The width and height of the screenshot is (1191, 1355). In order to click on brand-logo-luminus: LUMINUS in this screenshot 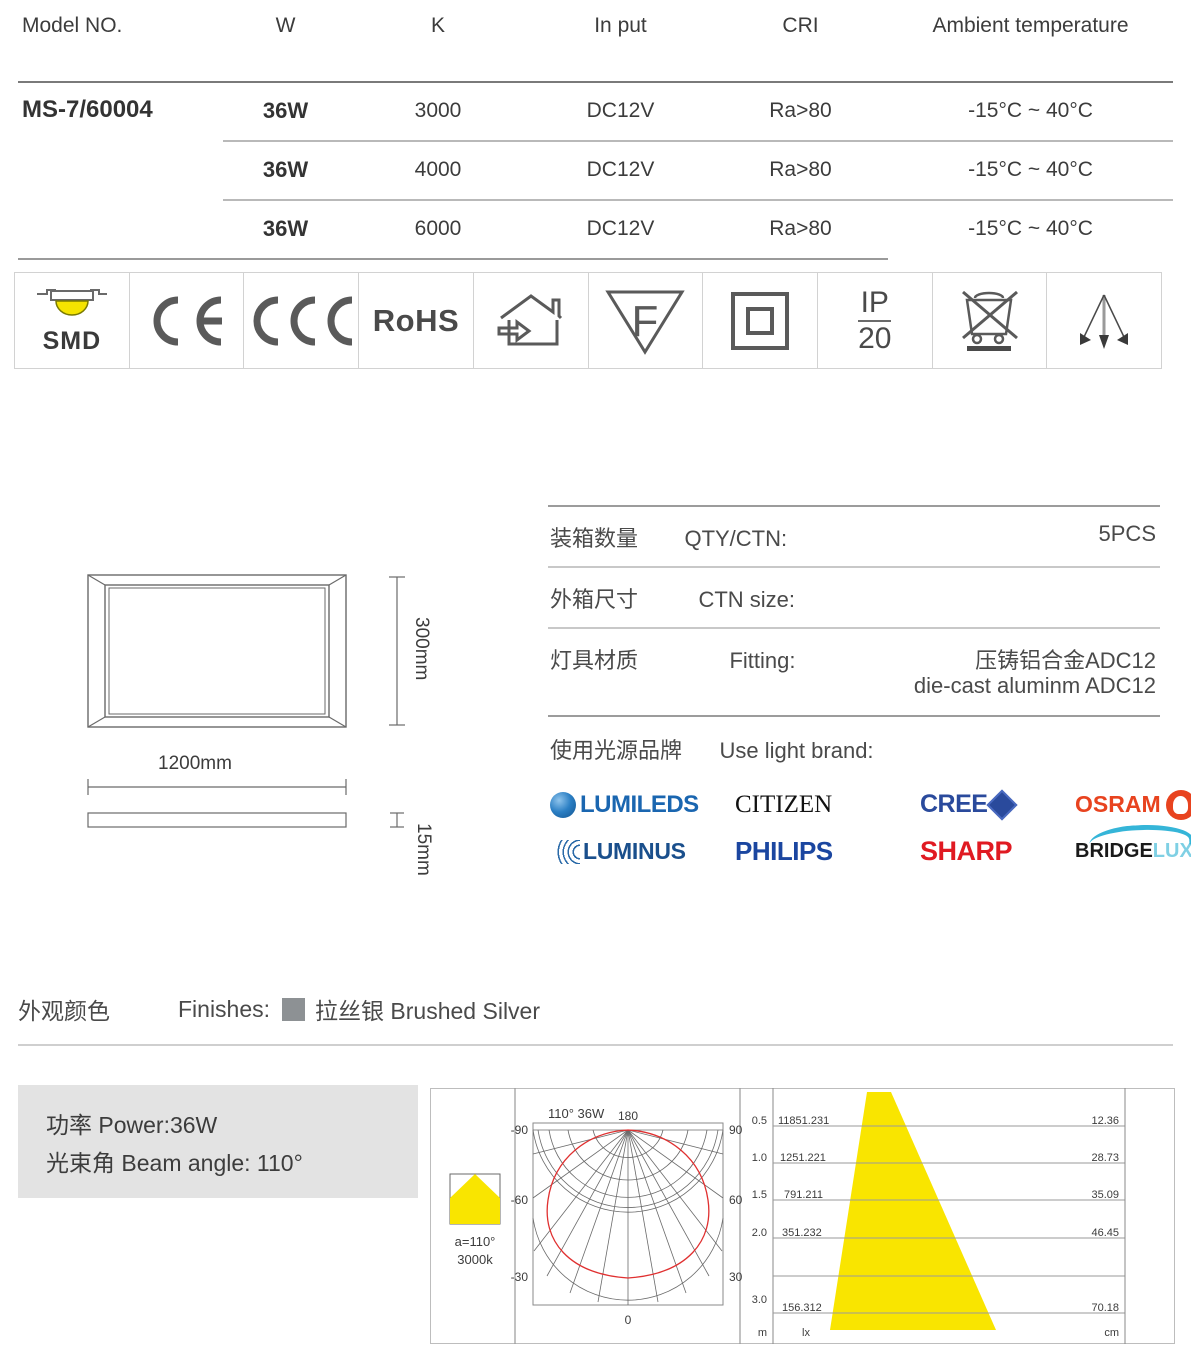, I will do `click(642, 852)`.